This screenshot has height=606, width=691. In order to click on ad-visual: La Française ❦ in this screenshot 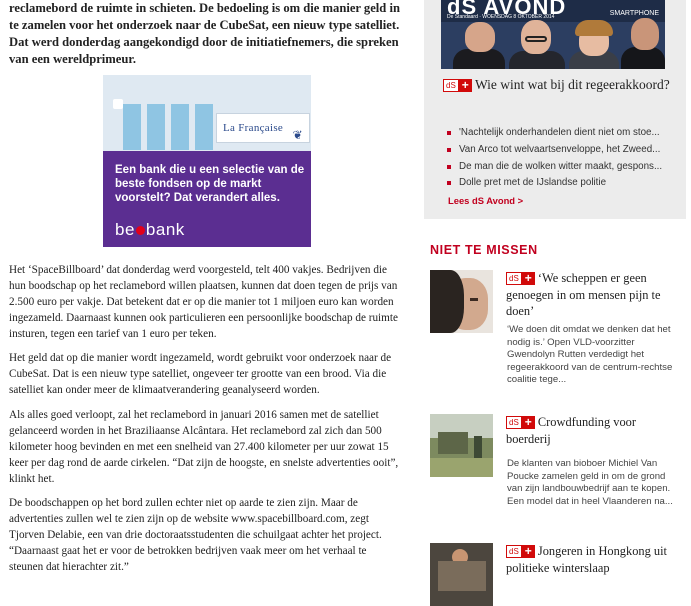, I will do `click(207, 113)`.